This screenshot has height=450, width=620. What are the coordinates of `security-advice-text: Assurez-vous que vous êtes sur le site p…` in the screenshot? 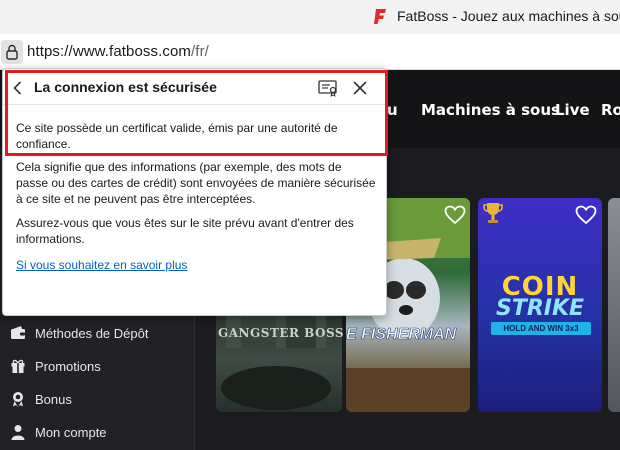 It's located at (185, 231).